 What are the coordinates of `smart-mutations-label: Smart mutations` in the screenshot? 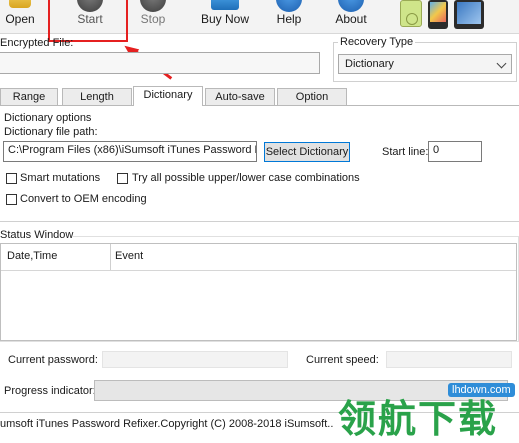 It's located at (60, 178).